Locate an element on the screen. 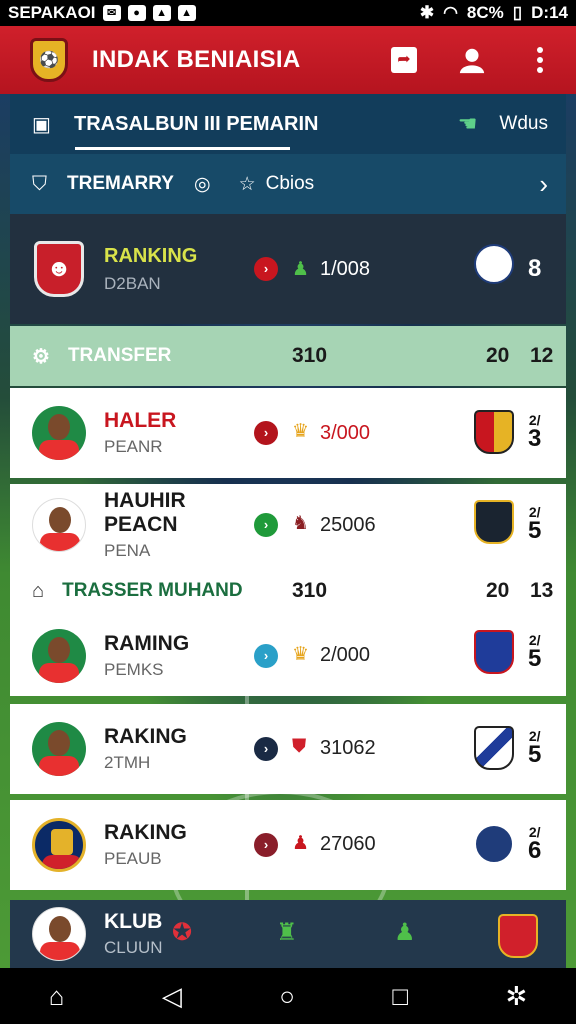  transfer-label: TRASSER MUHAND is located at coordinates (152, 590).